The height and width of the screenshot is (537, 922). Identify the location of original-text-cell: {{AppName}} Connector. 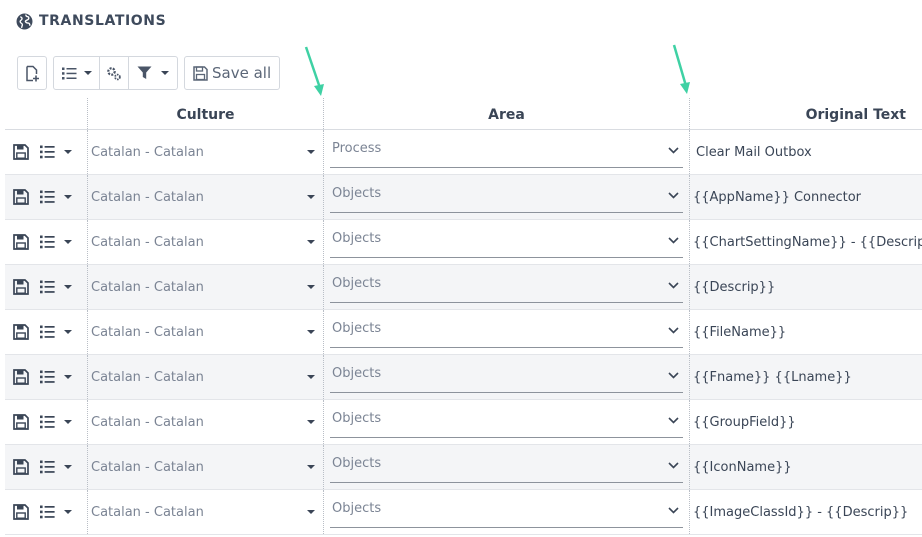
(805, 197).